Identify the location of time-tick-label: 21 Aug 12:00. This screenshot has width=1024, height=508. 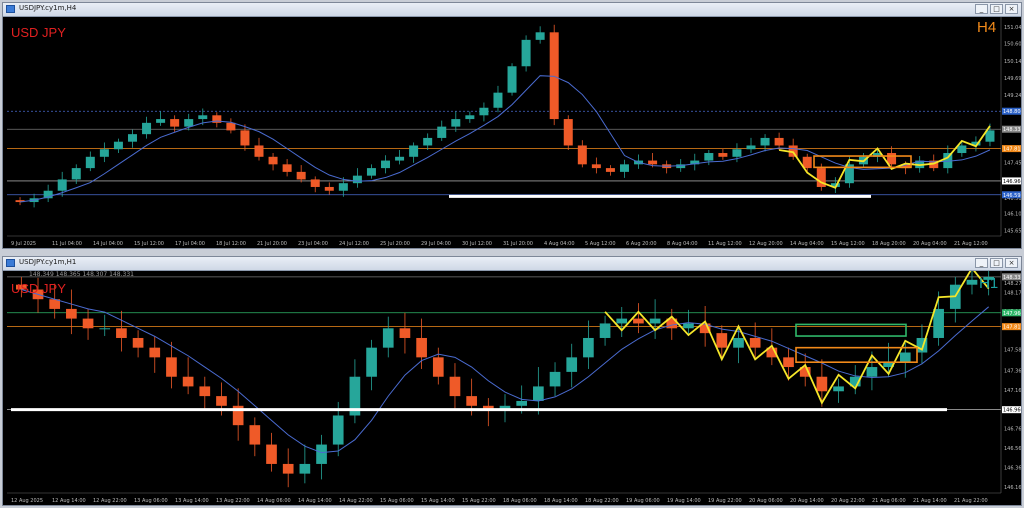
(971, 244).